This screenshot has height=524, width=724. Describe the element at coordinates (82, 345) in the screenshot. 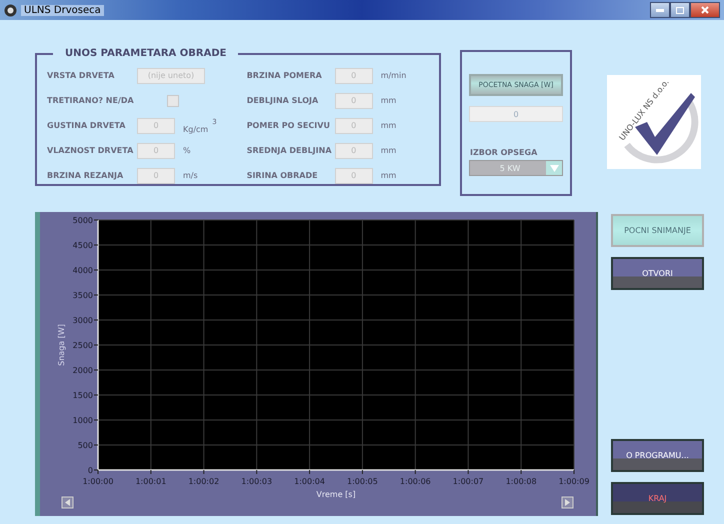

I see `axis-tick-label: 2500` at that location.